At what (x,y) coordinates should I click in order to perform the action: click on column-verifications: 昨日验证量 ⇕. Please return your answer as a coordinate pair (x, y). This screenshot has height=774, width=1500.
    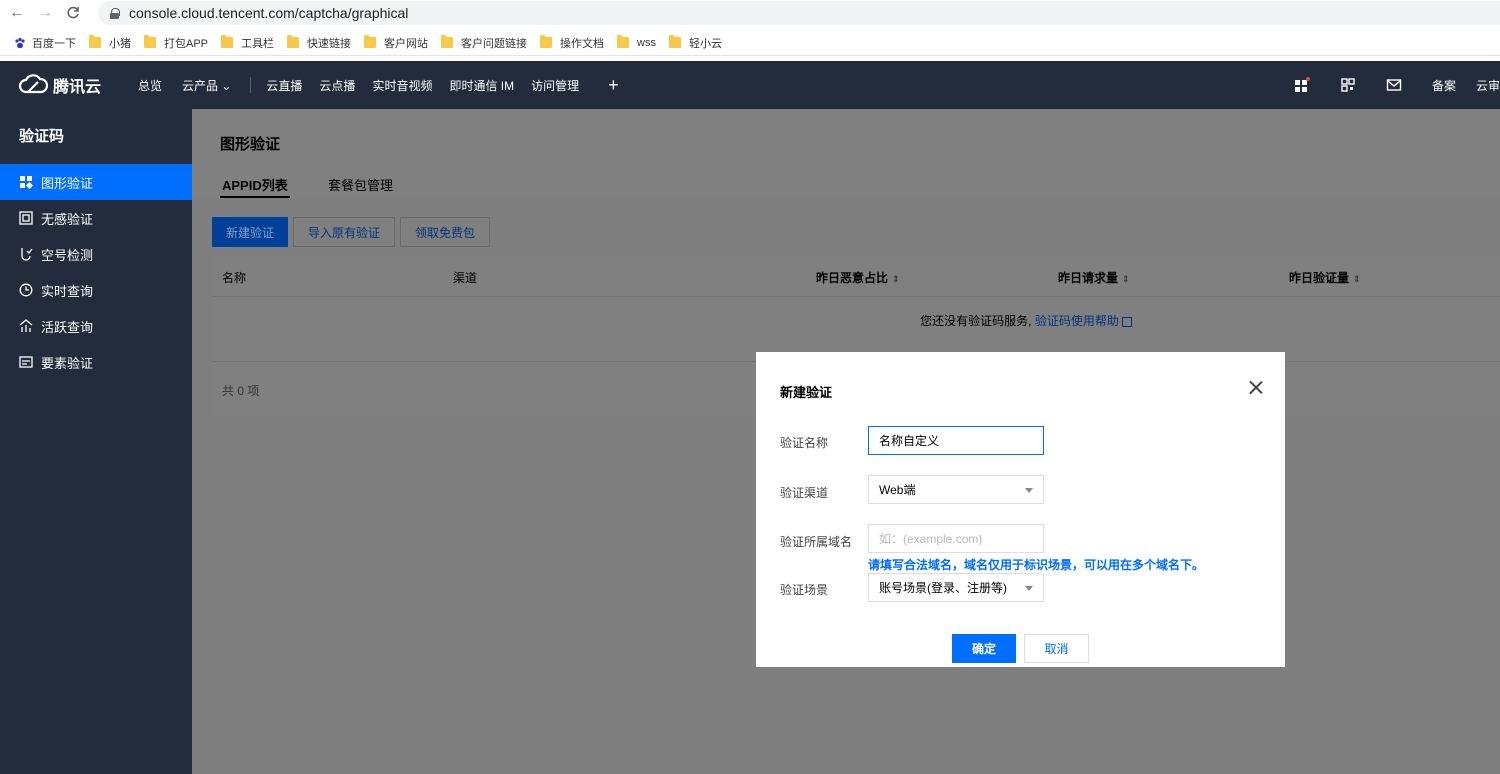
    Looking at the image, I should click on (1325, 277).